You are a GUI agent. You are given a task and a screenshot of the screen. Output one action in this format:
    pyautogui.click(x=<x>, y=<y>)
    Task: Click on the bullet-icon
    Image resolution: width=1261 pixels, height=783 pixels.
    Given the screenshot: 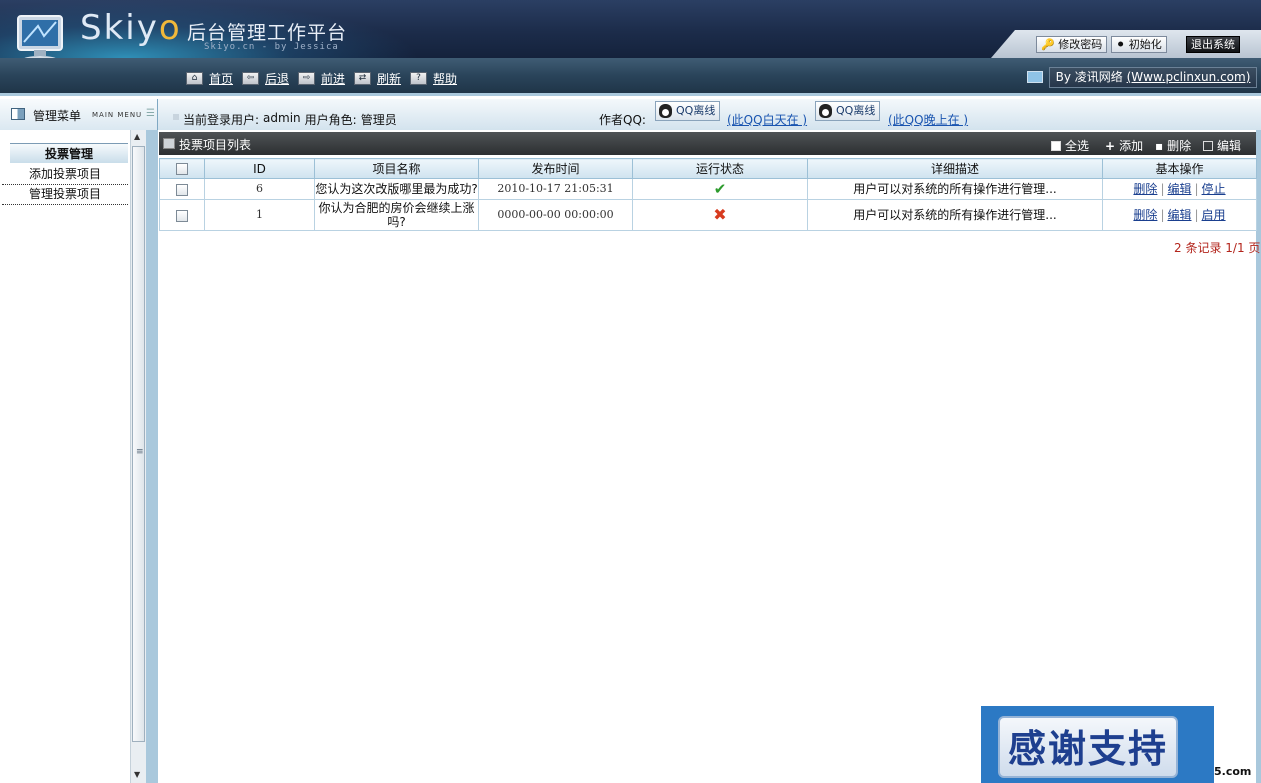 What is the action you would take?
    pyautogui.click(x=176, y=117)
    